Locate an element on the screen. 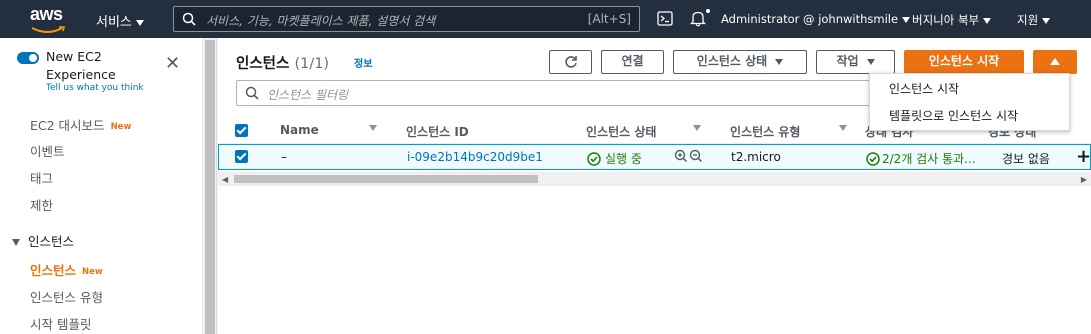  cell-alarm-status: 경보 없음 is located at coordinates (1026, 159).